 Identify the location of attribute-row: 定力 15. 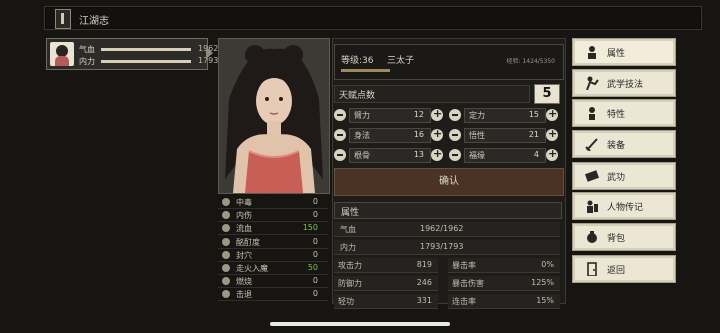
(505, 115).